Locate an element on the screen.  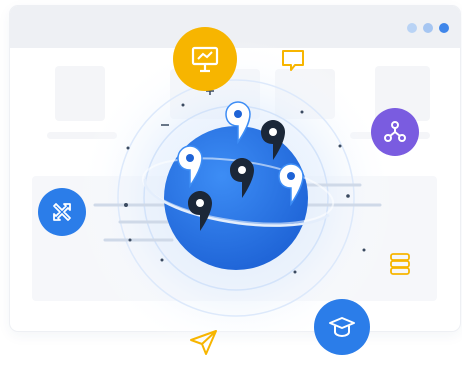
graduation-cap-icon is located at coordinates (342, 327).